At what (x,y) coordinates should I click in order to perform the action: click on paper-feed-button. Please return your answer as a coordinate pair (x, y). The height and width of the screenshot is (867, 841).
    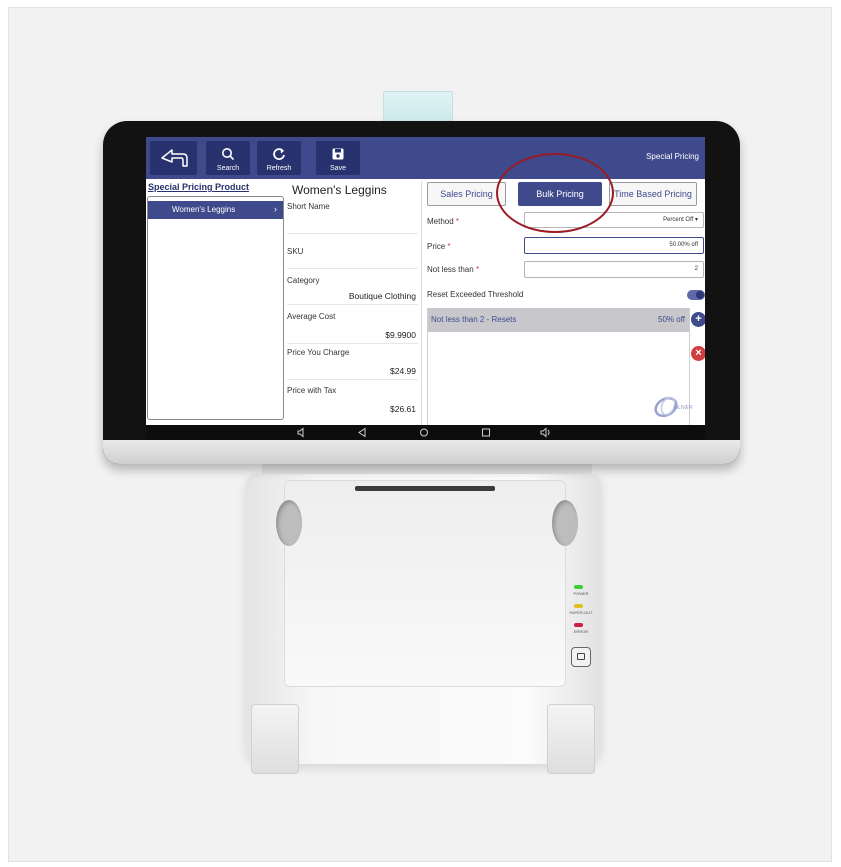
    Looking at the image, I should click on (581, 657).